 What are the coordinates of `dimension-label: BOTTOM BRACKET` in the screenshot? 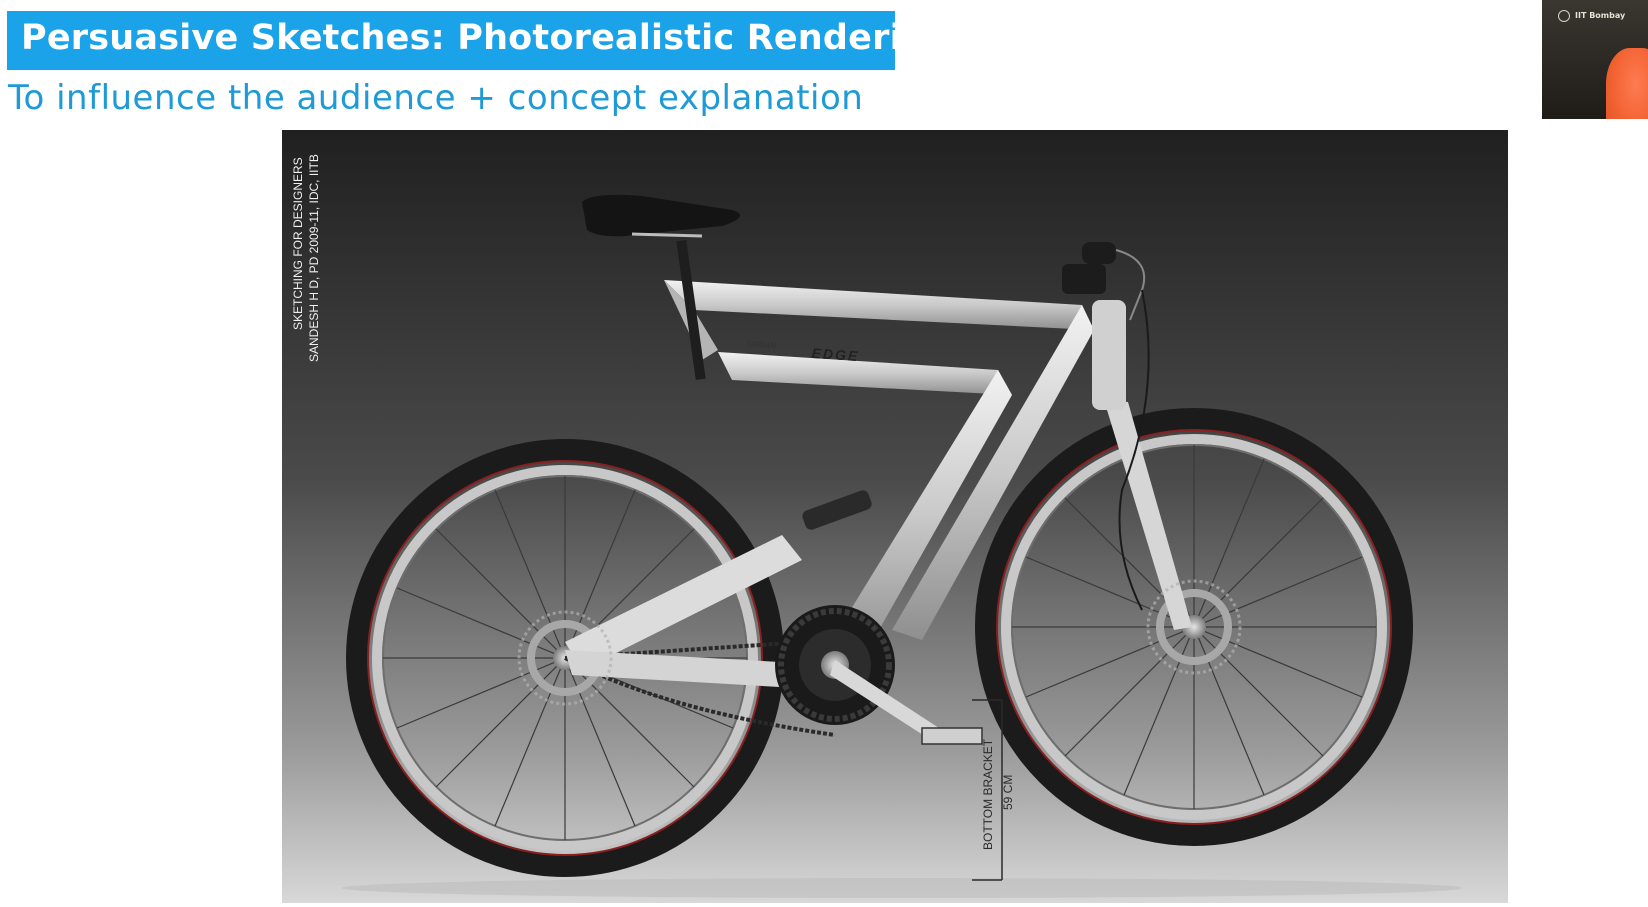 It's located at (988, 794).